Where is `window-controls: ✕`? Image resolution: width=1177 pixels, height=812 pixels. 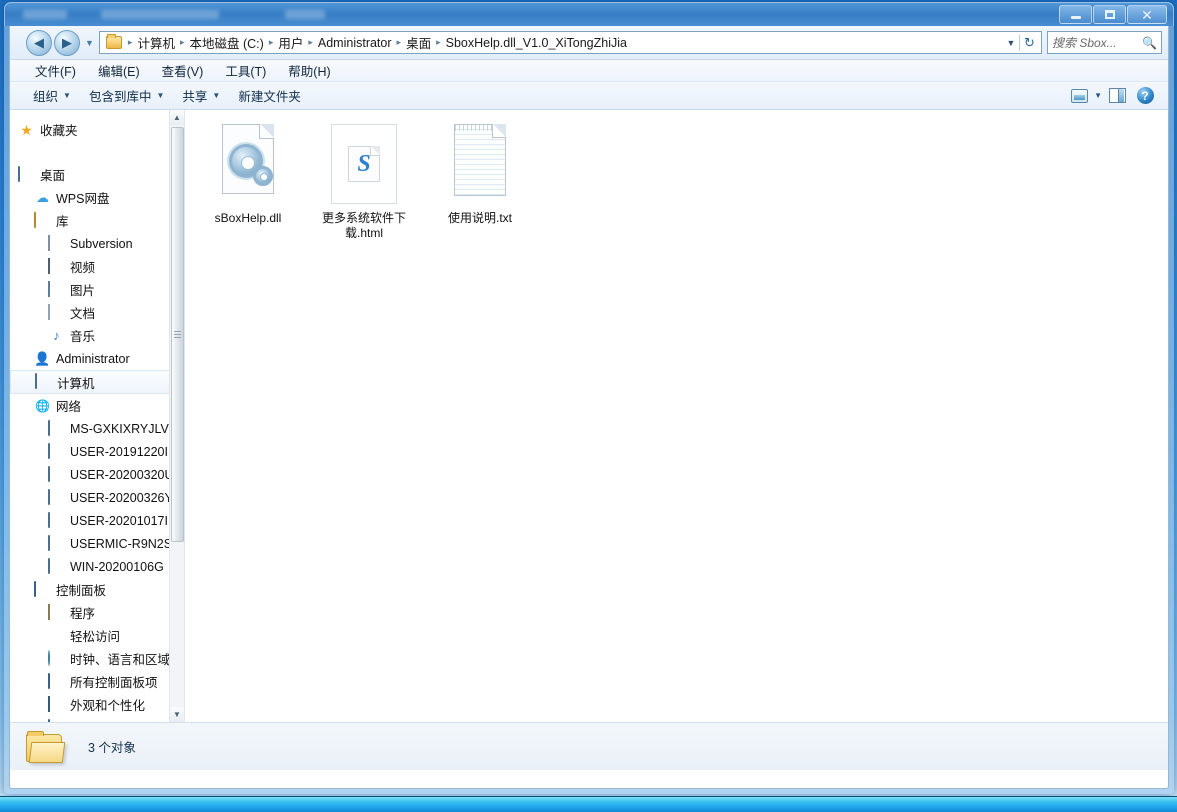
window-controls: ✕ is located at coordinates (1113, 14).